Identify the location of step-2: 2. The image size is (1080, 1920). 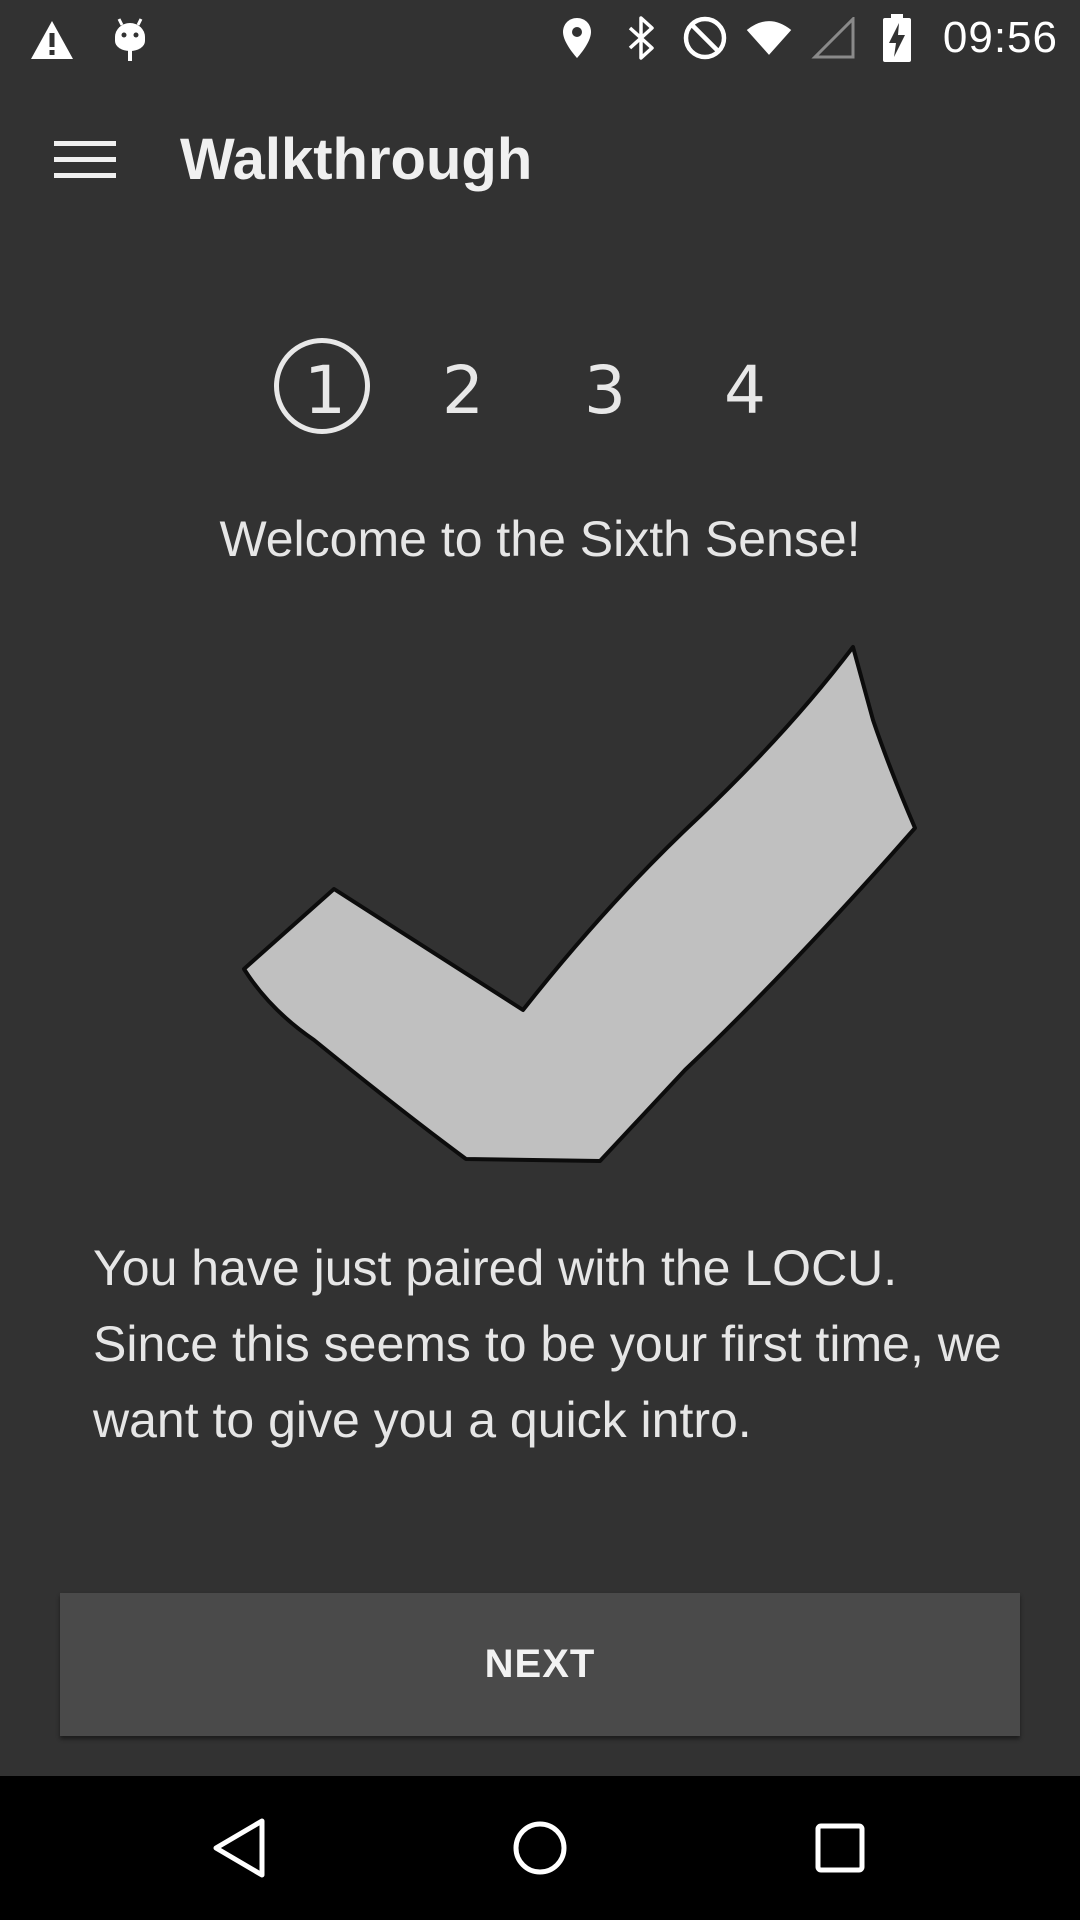
(463, 390).